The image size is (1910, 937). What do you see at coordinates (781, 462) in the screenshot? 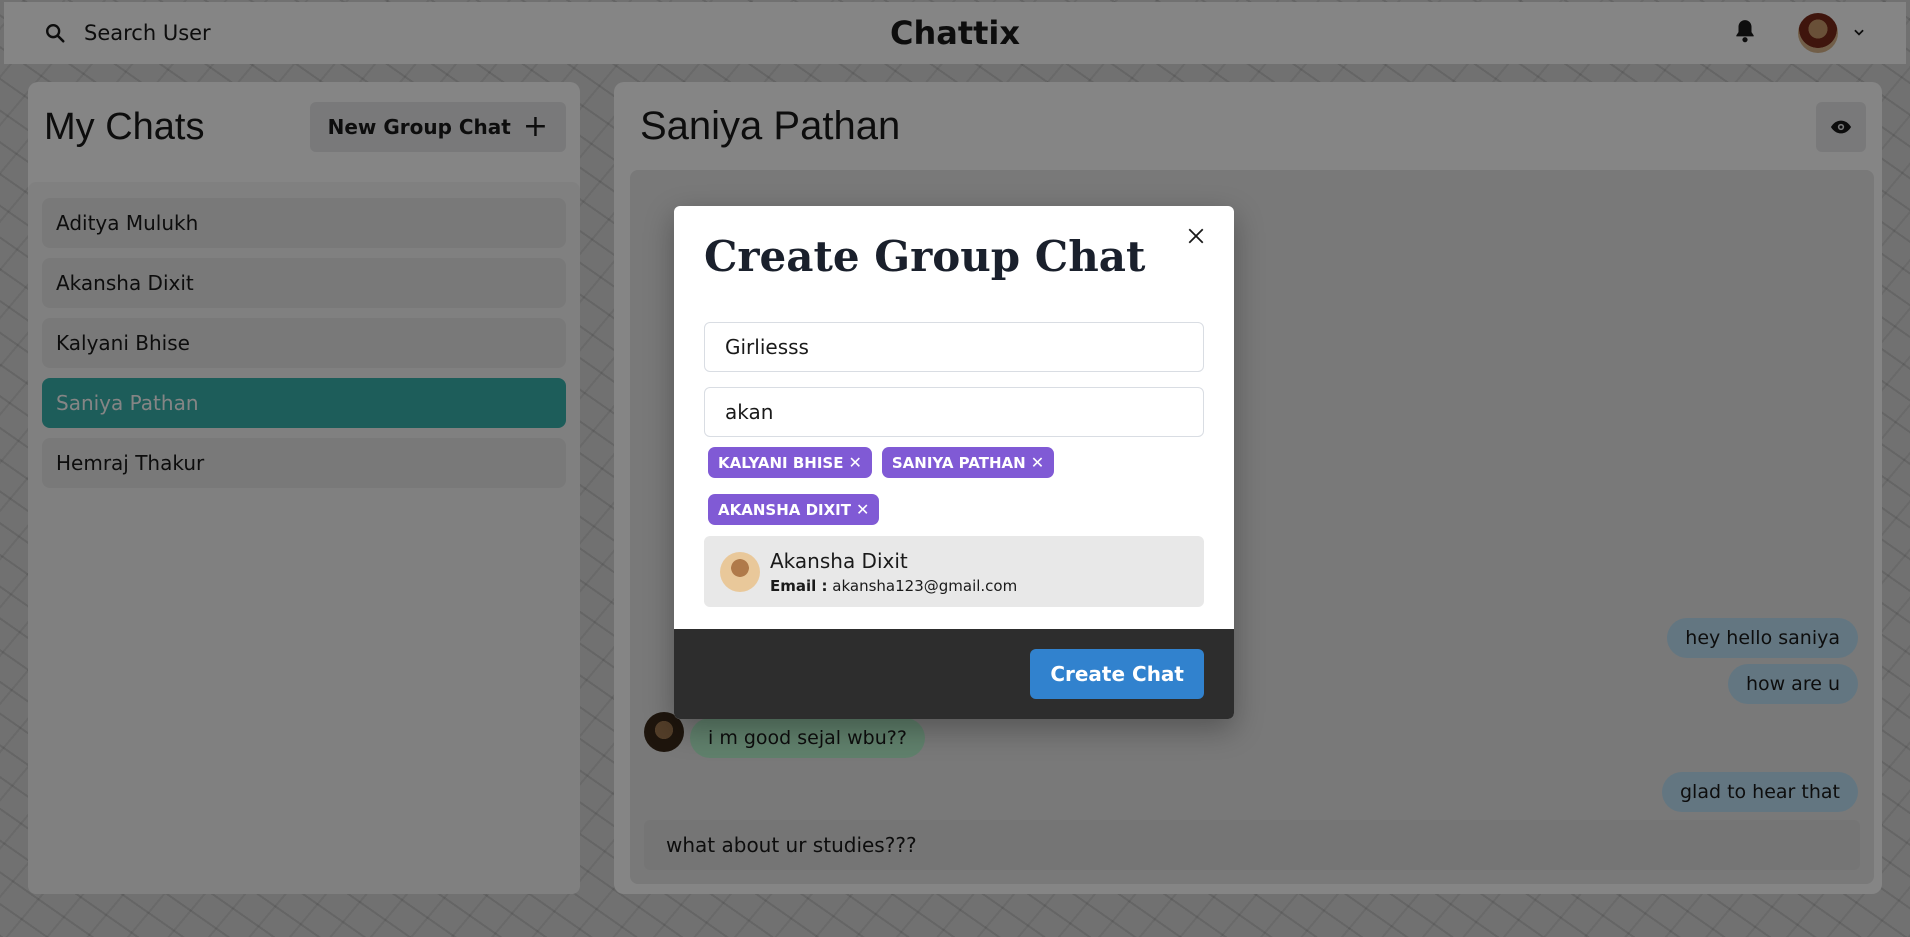
I see `user-tag-label: KALYANI BHISE` at bounding box center [781, 462].